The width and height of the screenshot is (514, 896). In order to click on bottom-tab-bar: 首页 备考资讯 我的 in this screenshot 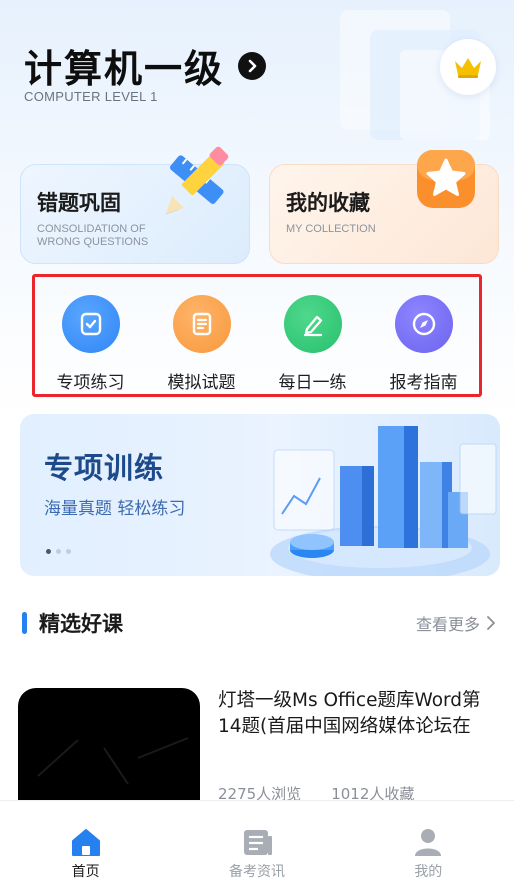, I will do `click(257, 848)`.